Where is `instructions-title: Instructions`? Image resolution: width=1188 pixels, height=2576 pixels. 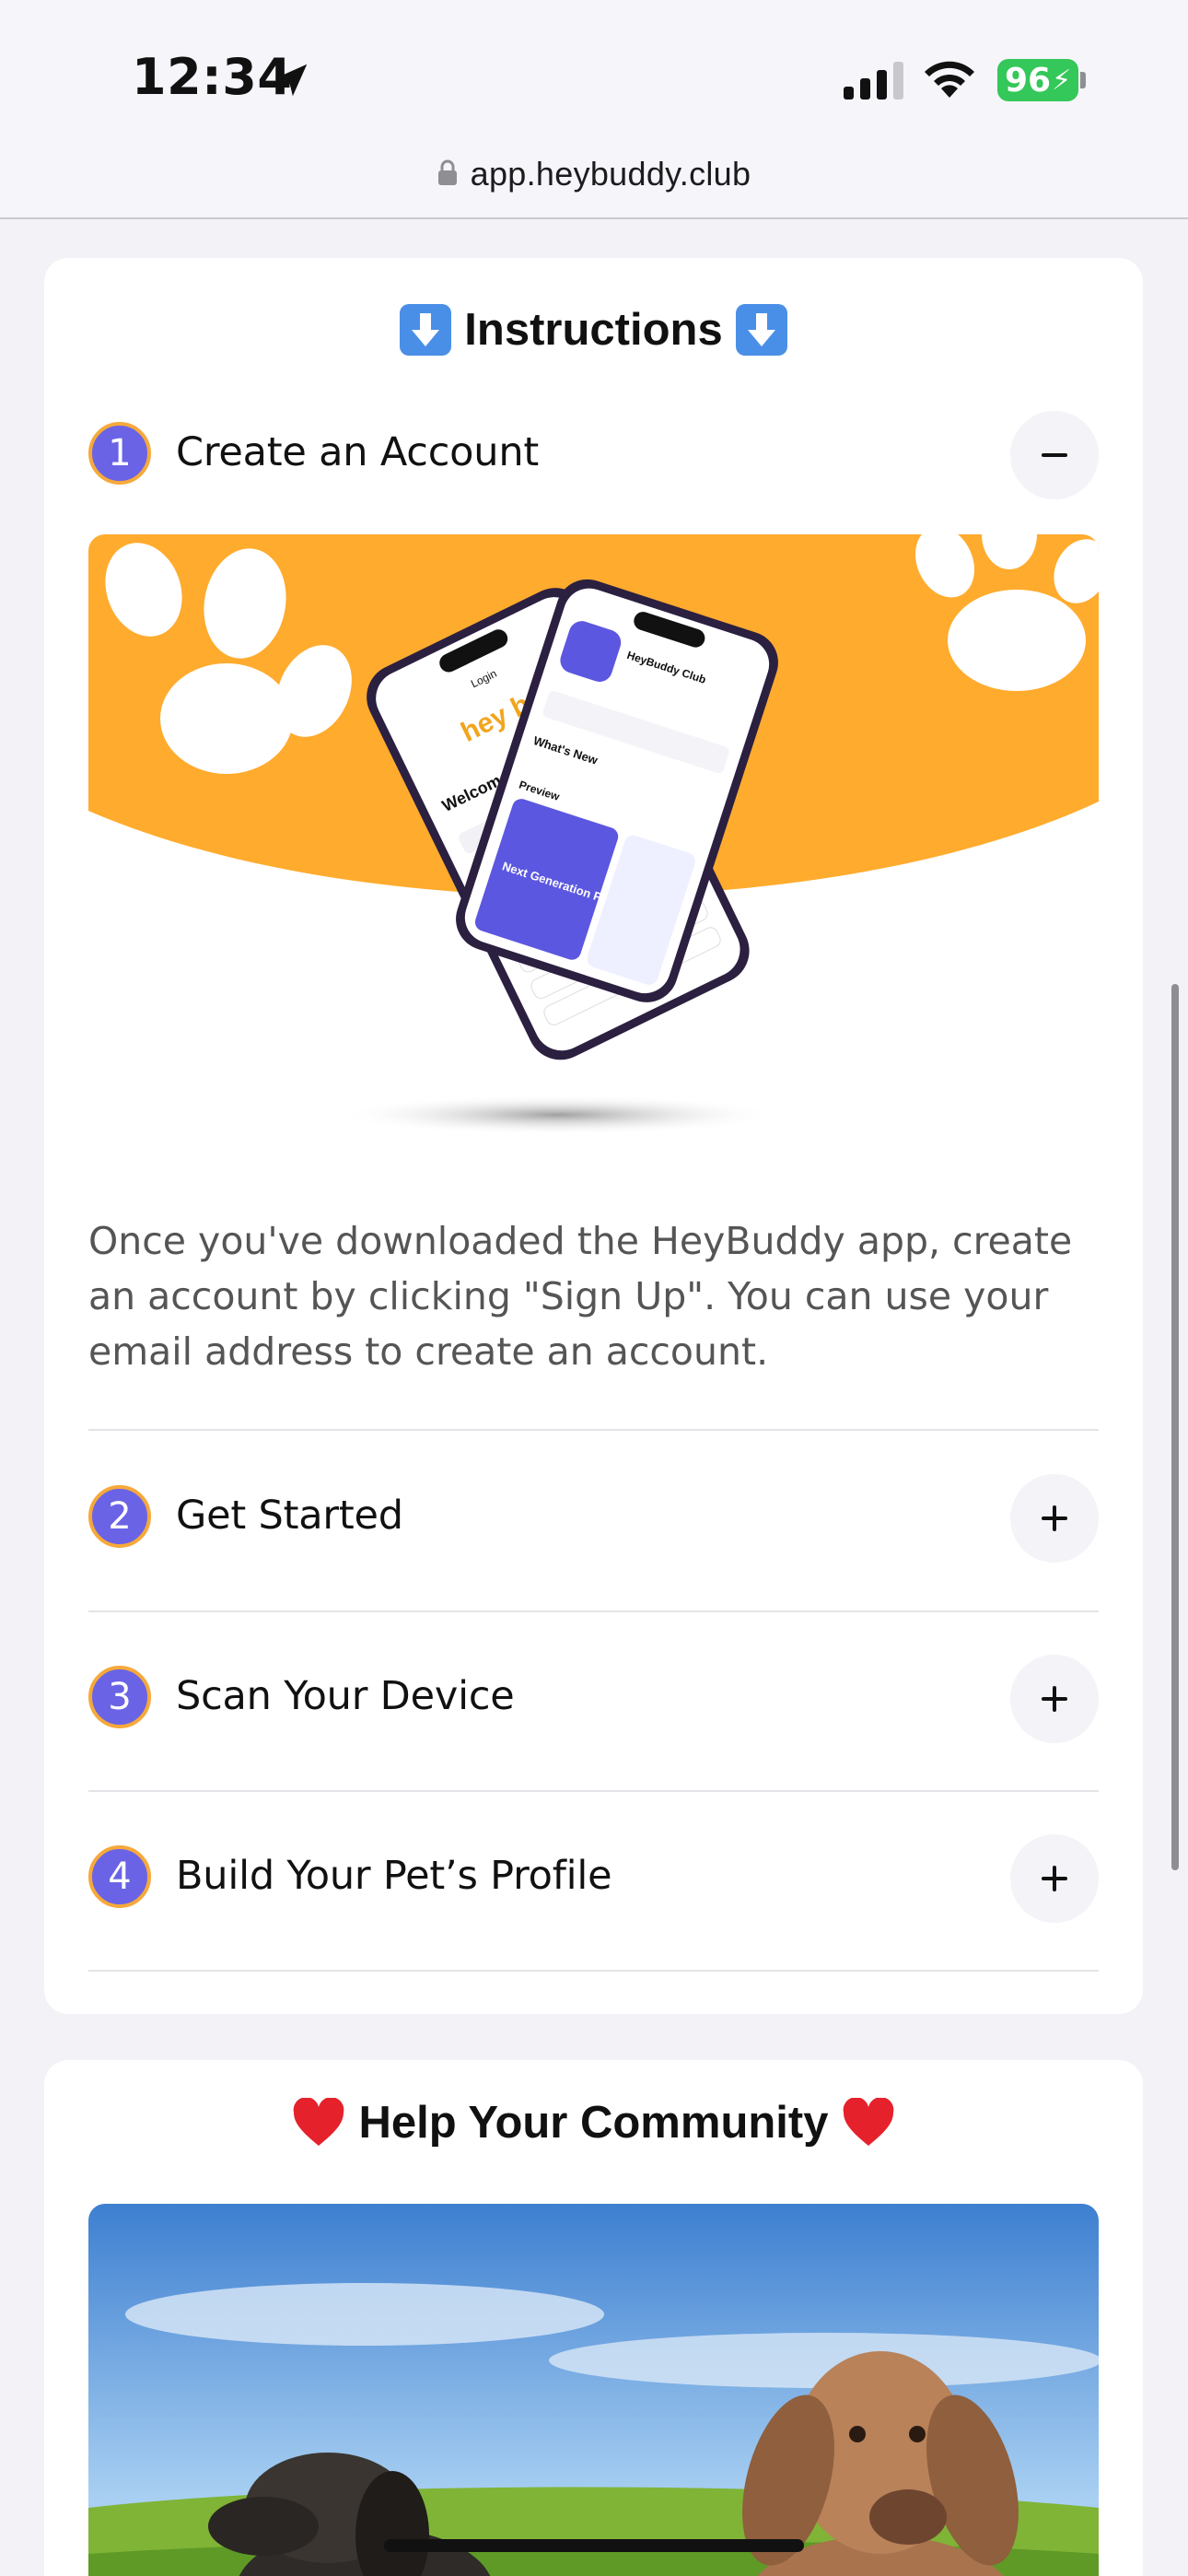 instructions-title: Instructions is located at coordinates (593, 330).